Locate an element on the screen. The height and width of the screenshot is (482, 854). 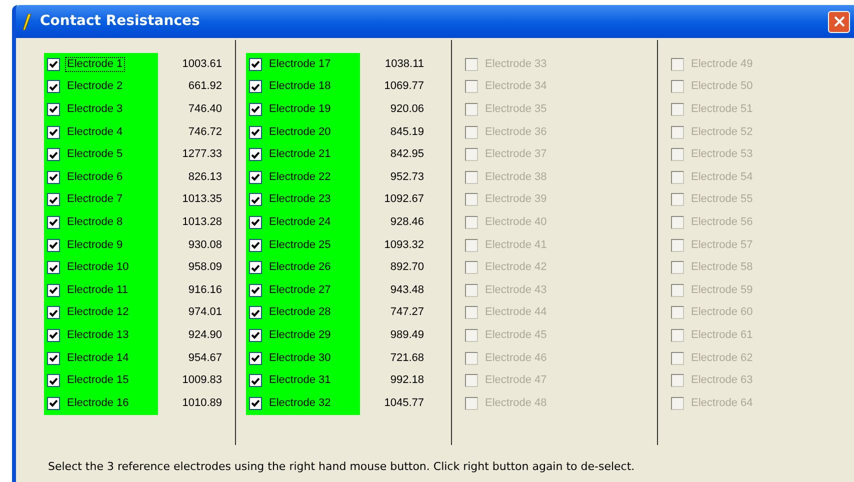
checkbox-label: Electrode 27 is located at coordinates (300, 290).